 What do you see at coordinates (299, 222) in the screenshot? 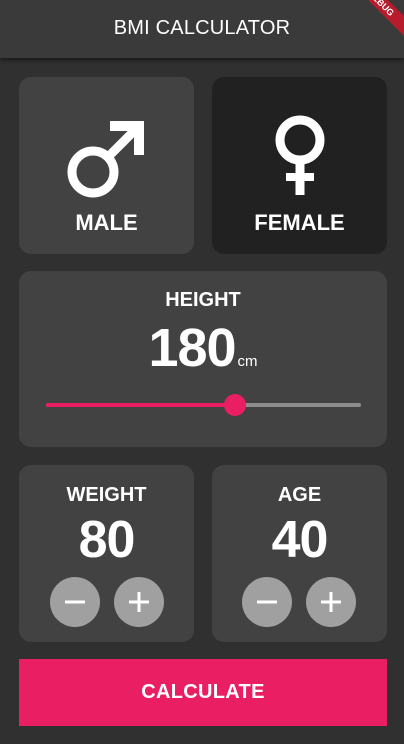
I see `female-label: FEMALE` at bounding box center [299, 222].